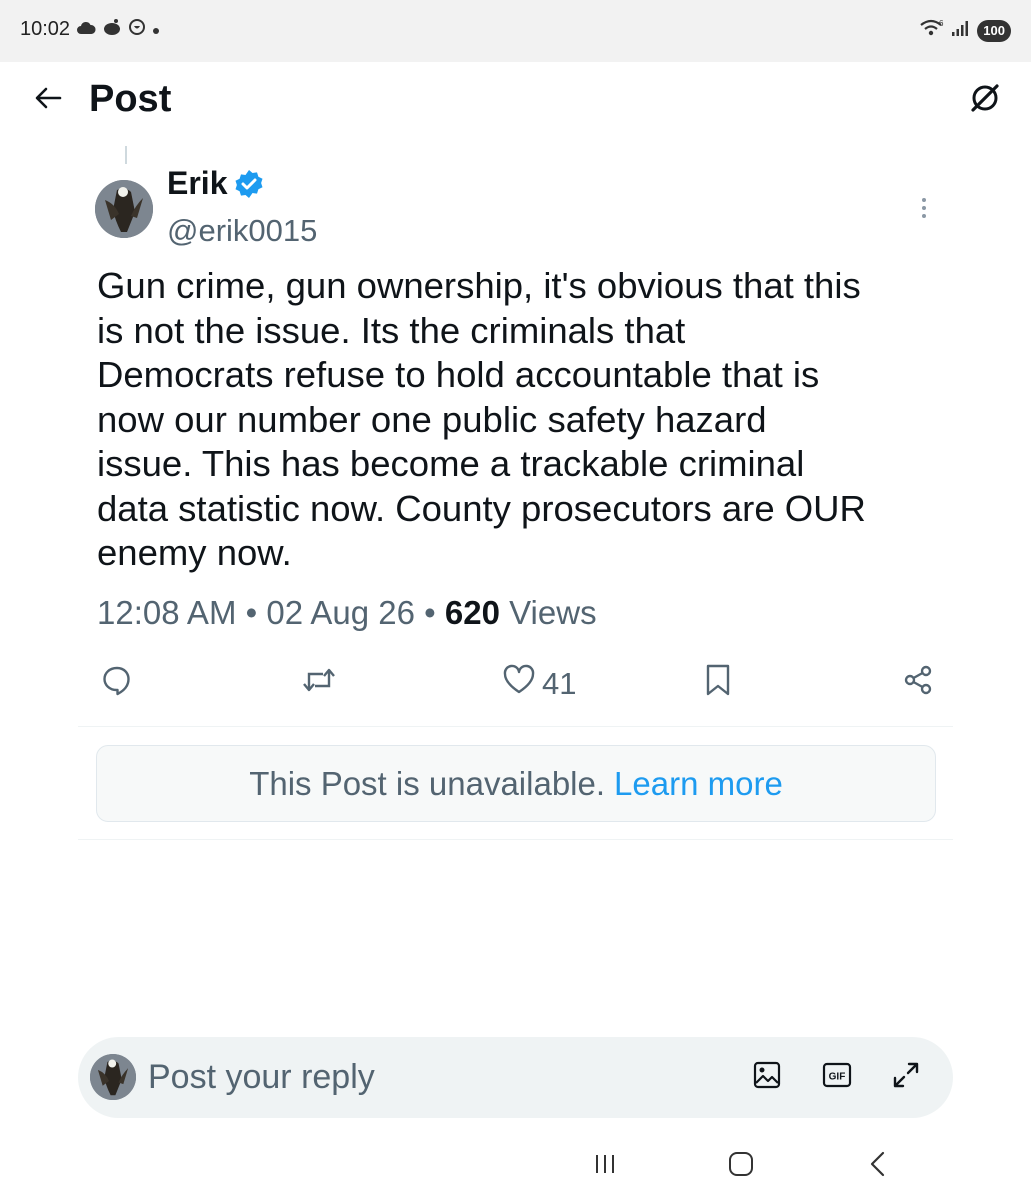 This screenshot has height=1200, width=1031. I want to click on gif-label: GIF, so click(837, 1076).